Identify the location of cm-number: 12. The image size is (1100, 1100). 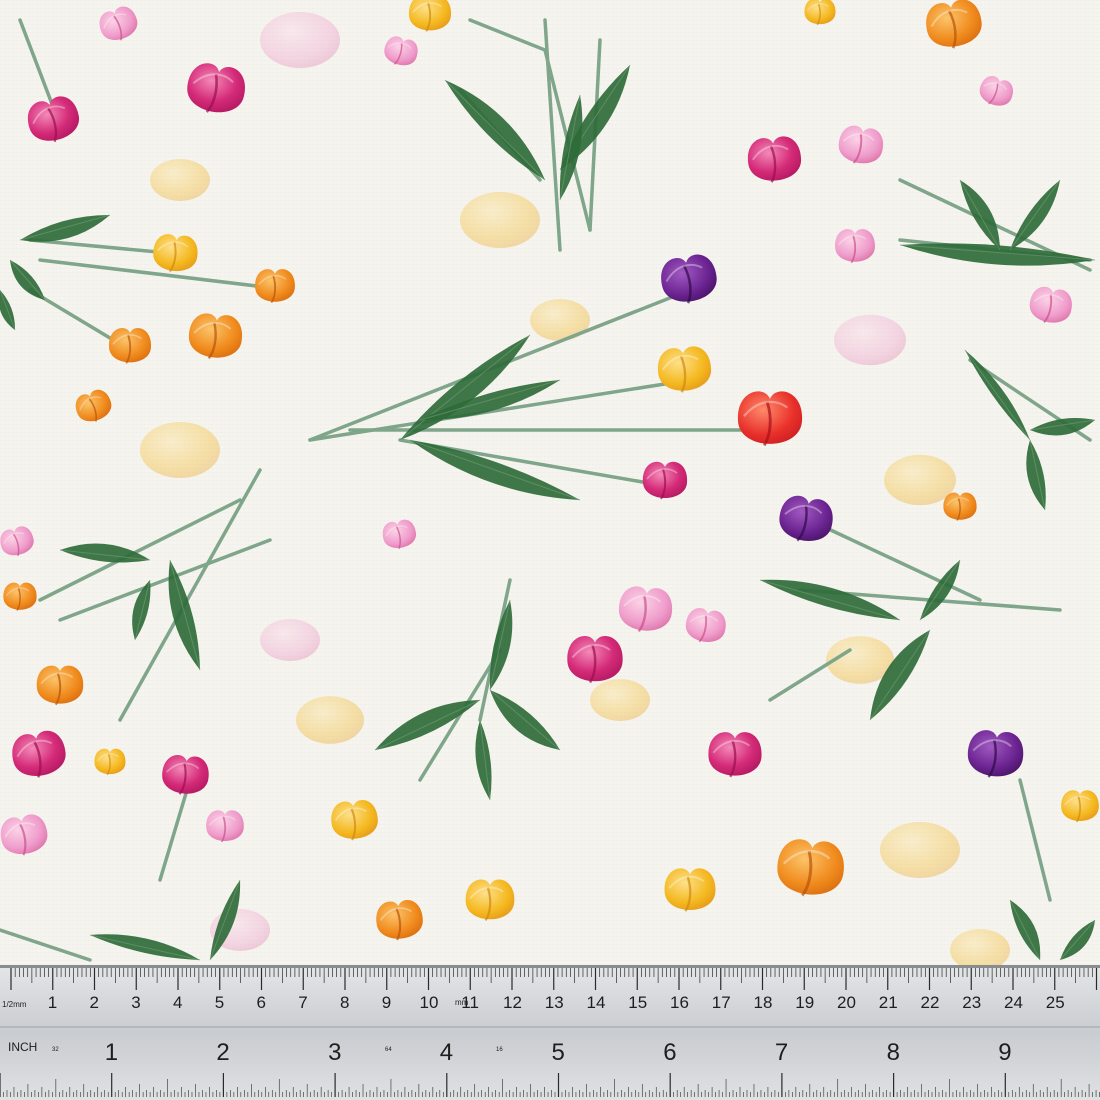
(512, 1002).